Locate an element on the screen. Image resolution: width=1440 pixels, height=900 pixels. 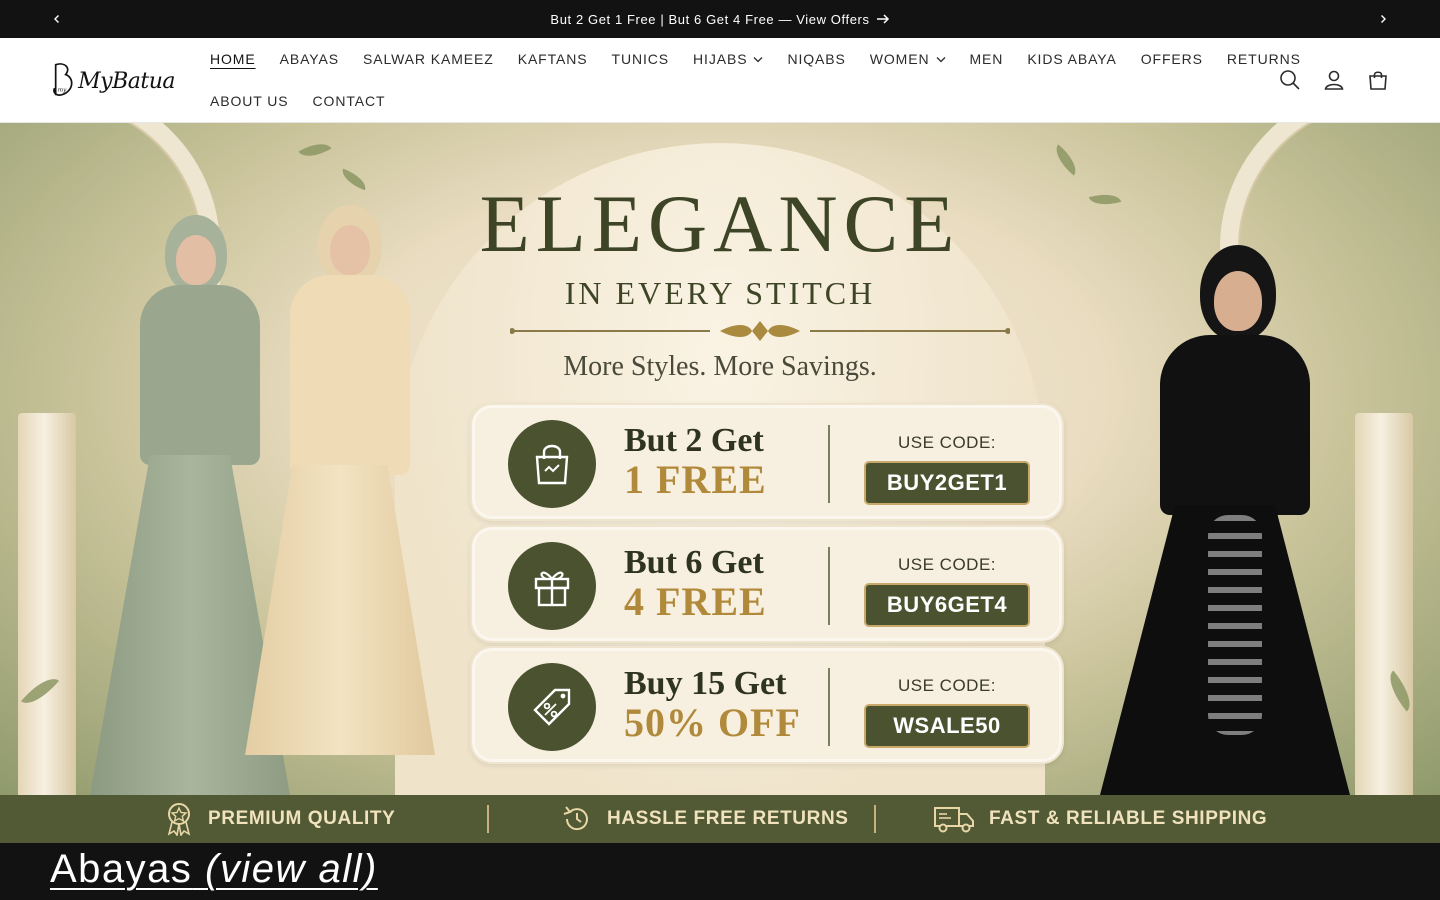
collection-title-link: Abayas (view all) is located at coordinates (214, 869).